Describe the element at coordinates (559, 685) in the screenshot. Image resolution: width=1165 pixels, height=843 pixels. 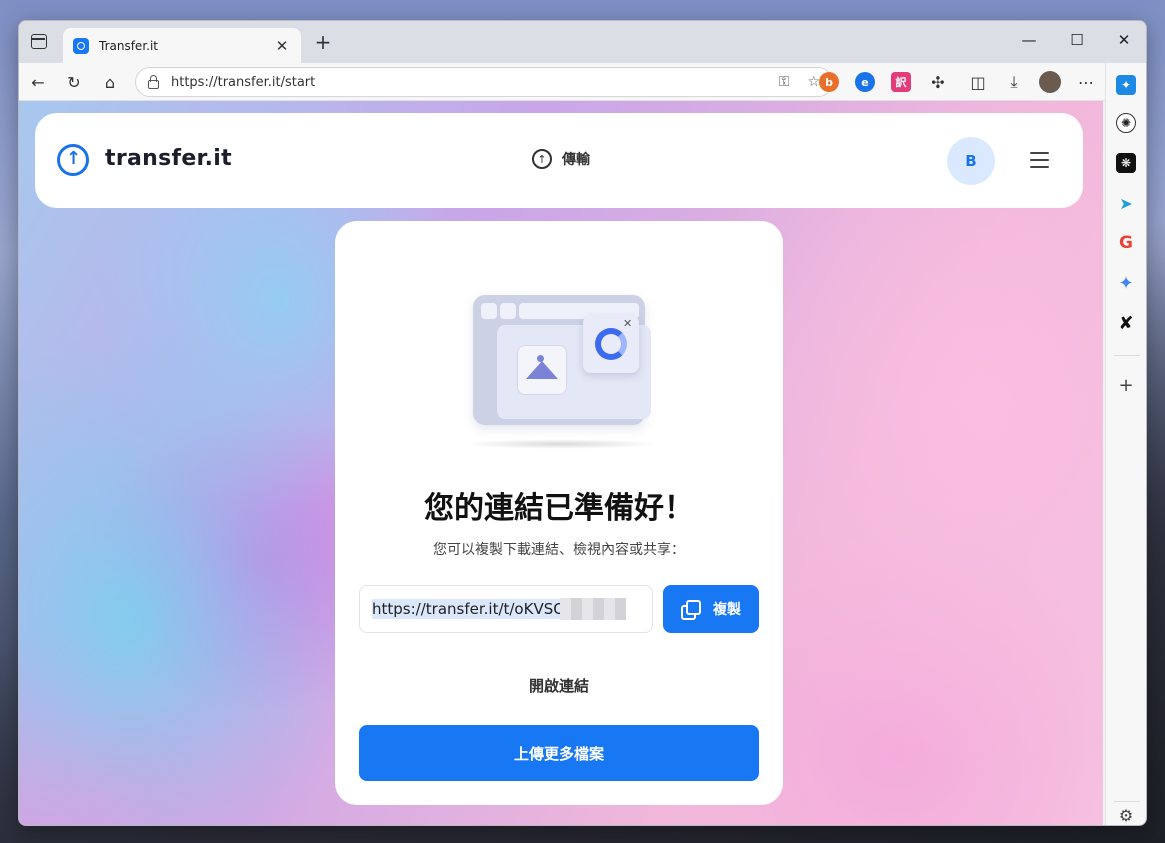
I see `open-link-button: 開啟連結` at that location.